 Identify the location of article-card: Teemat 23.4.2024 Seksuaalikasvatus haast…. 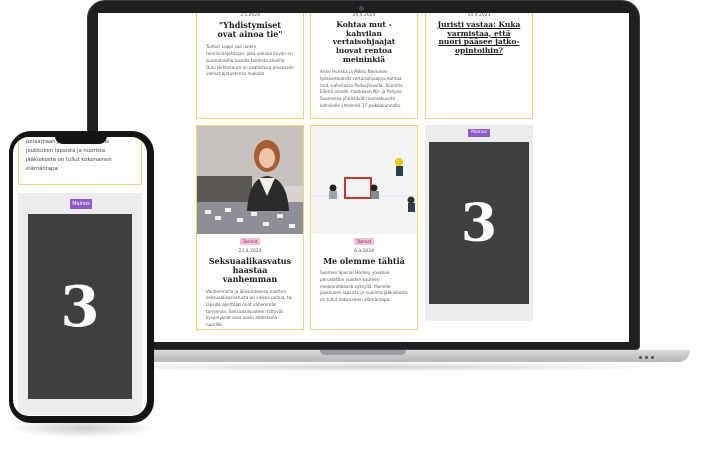
(250, 227).